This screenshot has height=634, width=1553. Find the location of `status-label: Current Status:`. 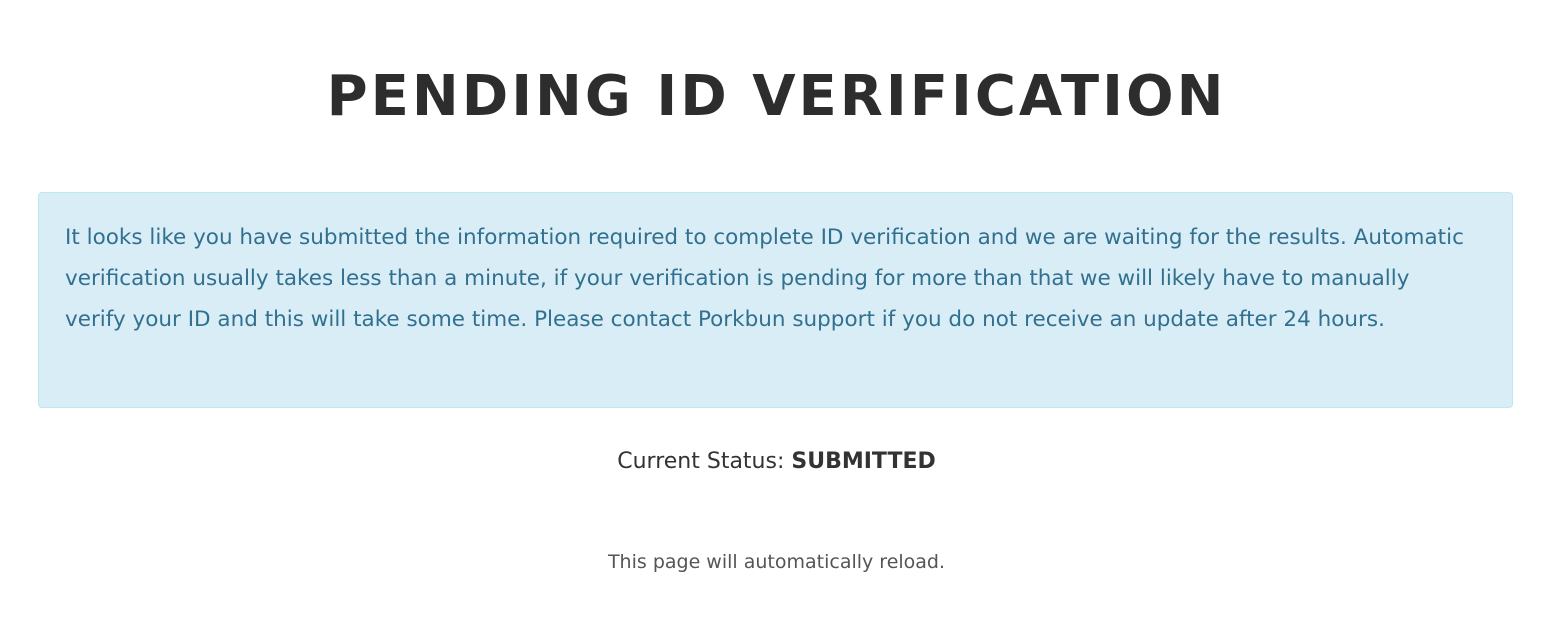

status-label: Current Status: is located at coordinates (704, 461).